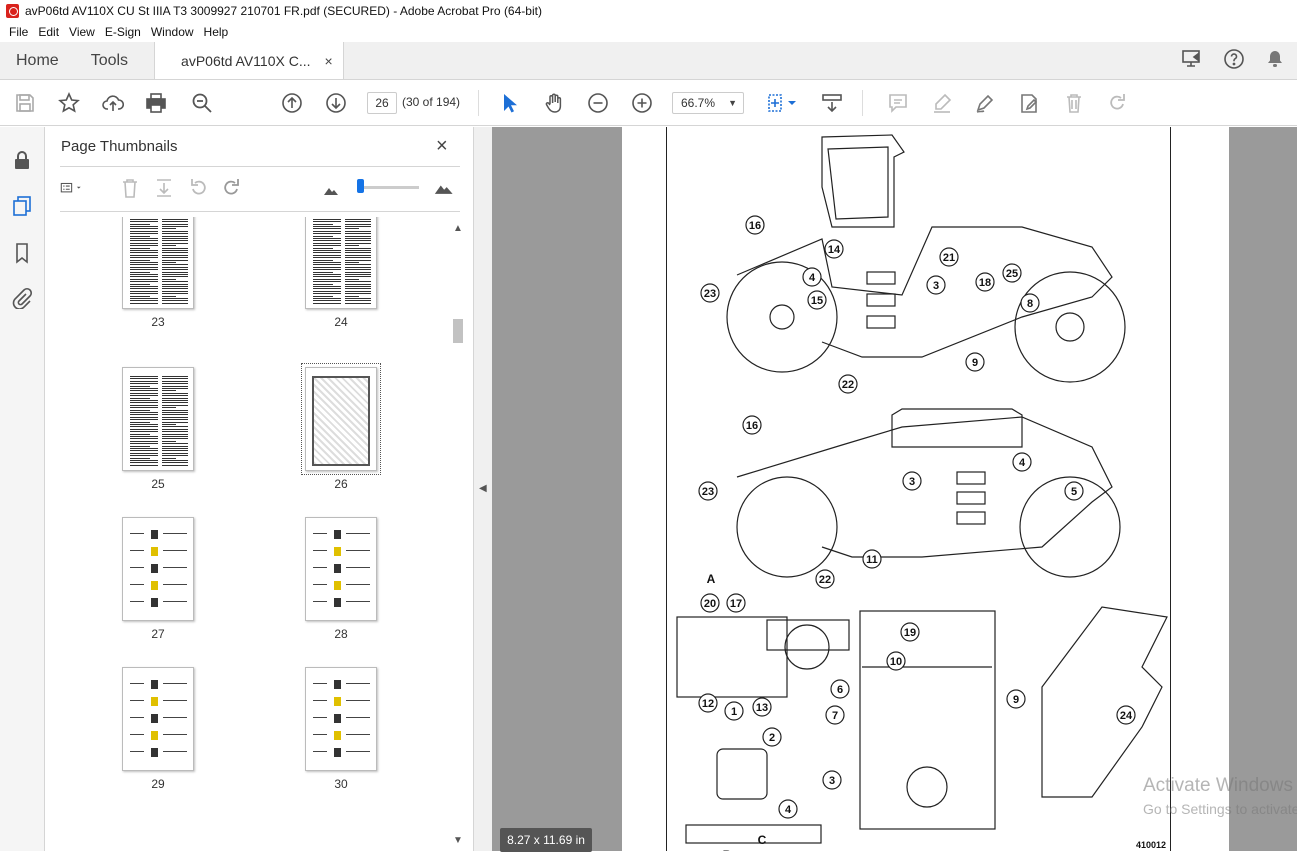 The height and width of the screenshot is (852, 1297). Describe the element at coordinates (1275, 60) in the screenshot. I see `notifications-bell-icon` at that location.